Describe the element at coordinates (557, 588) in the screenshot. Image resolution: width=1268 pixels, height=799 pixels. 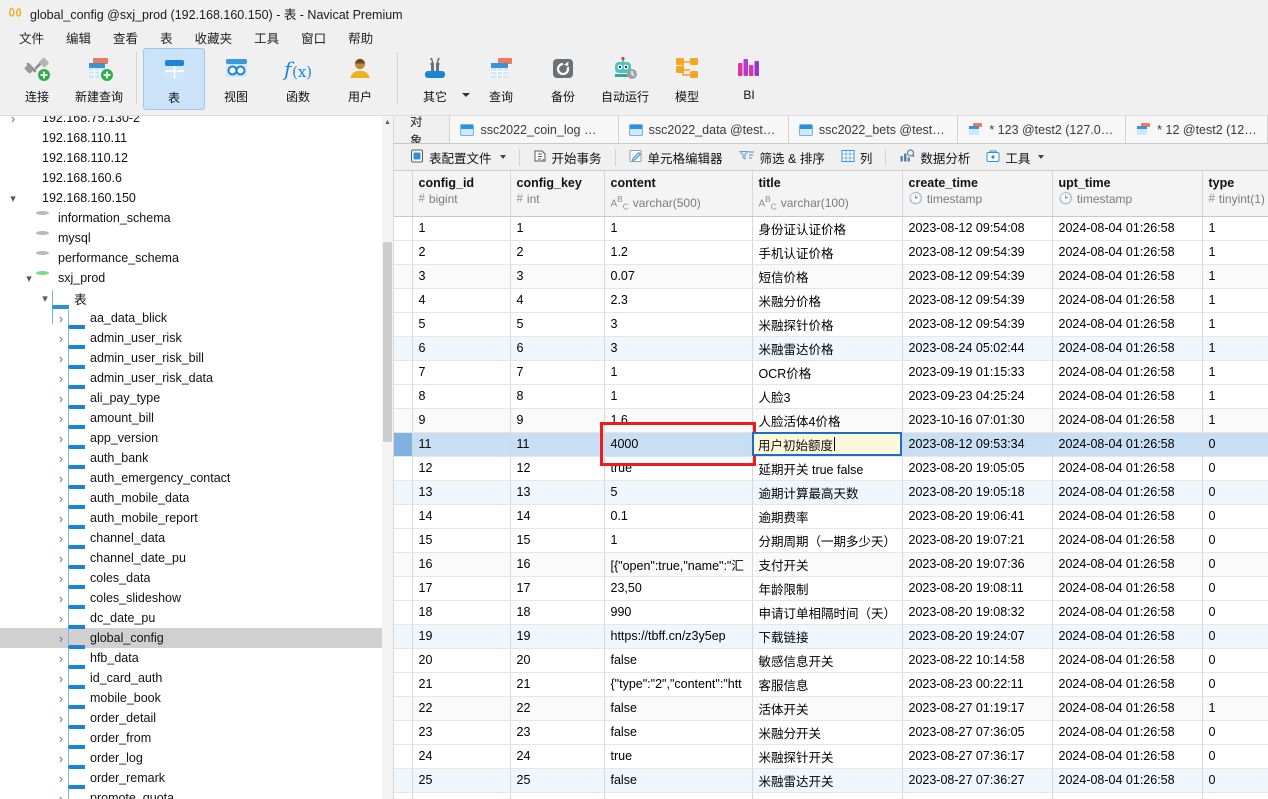
I see `cell-config_key: 17` at that location.